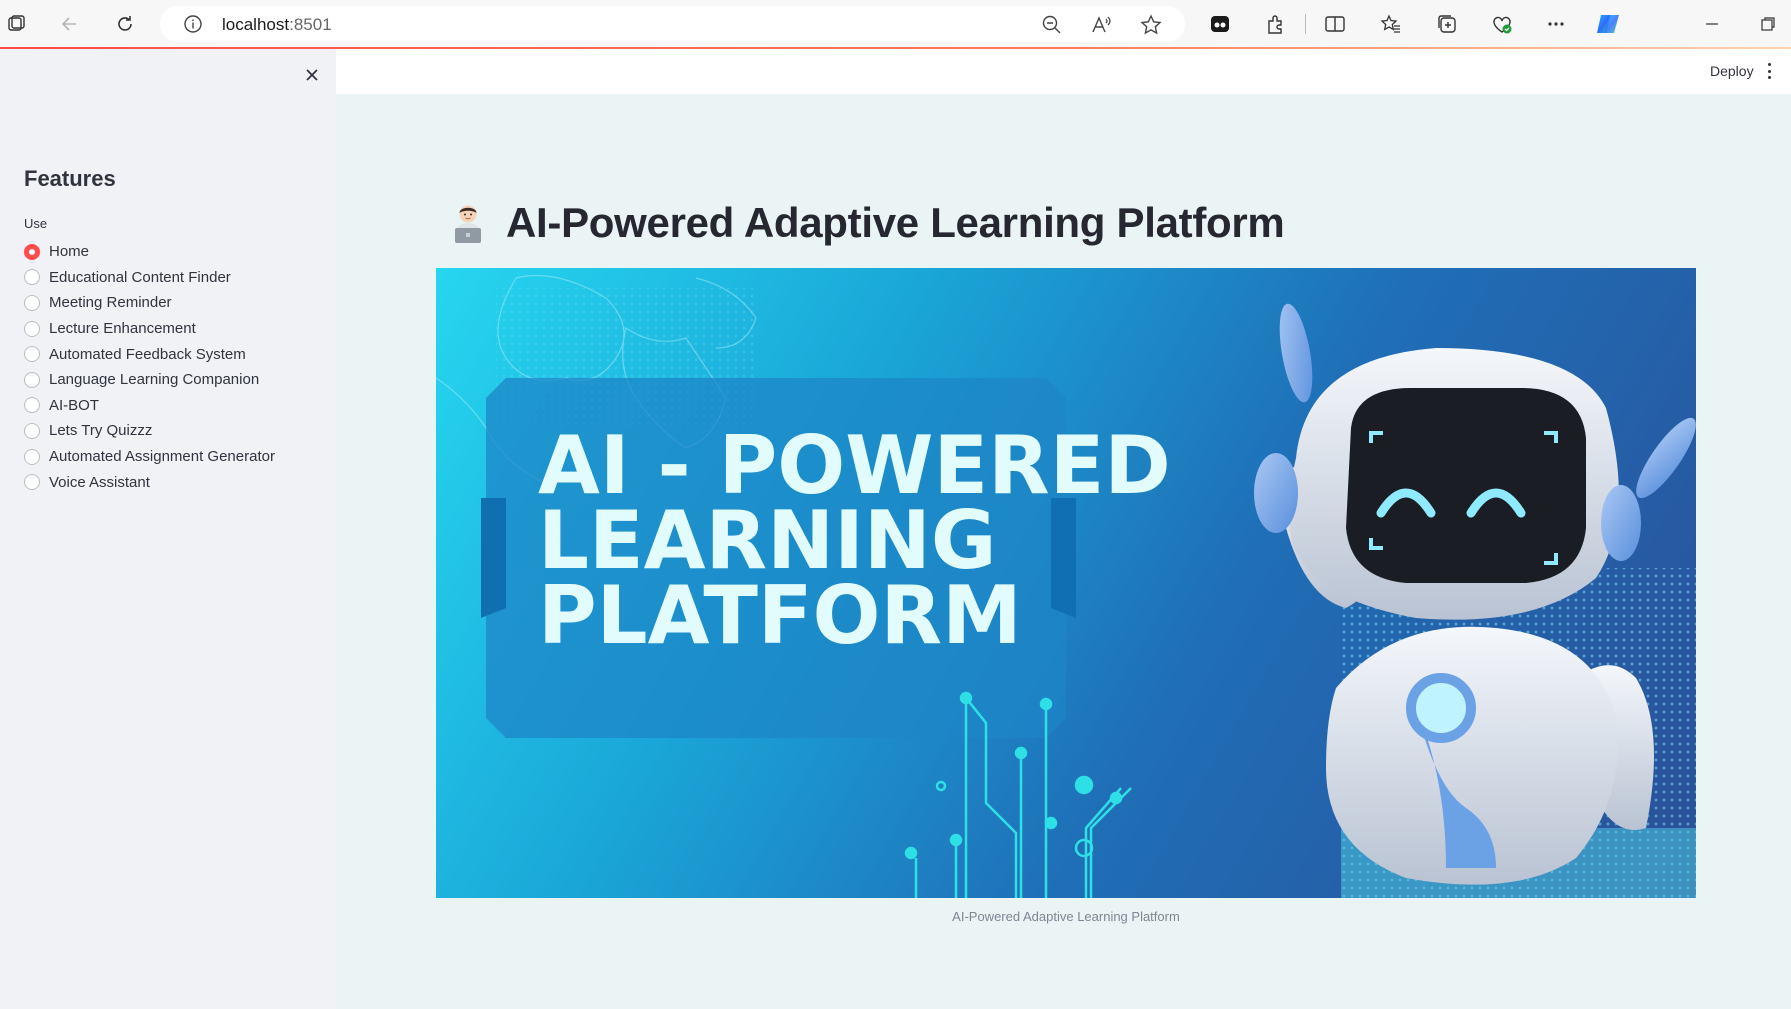  Describe the element at coordinates (780, 615) in the screenshot. I see `hero-title-line-3: PLATFORM` at that location.